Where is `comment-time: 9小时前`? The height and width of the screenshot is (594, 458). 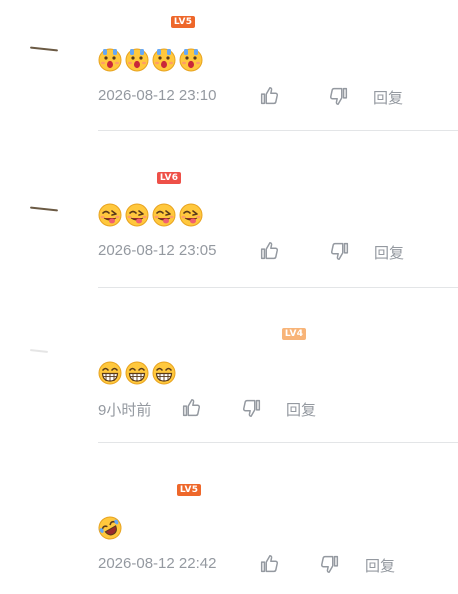 comment-time: 9小时前 is located at coordinates (125, 410).